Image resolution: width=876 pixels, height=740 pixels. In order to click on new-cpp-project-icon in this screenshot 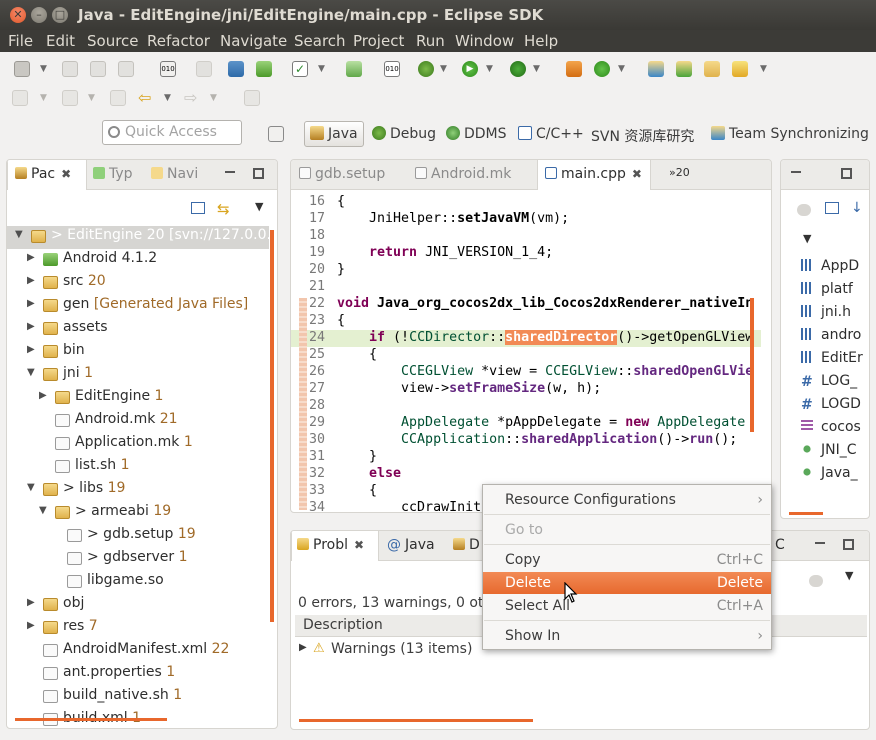, I will do `click(574, 69)`.